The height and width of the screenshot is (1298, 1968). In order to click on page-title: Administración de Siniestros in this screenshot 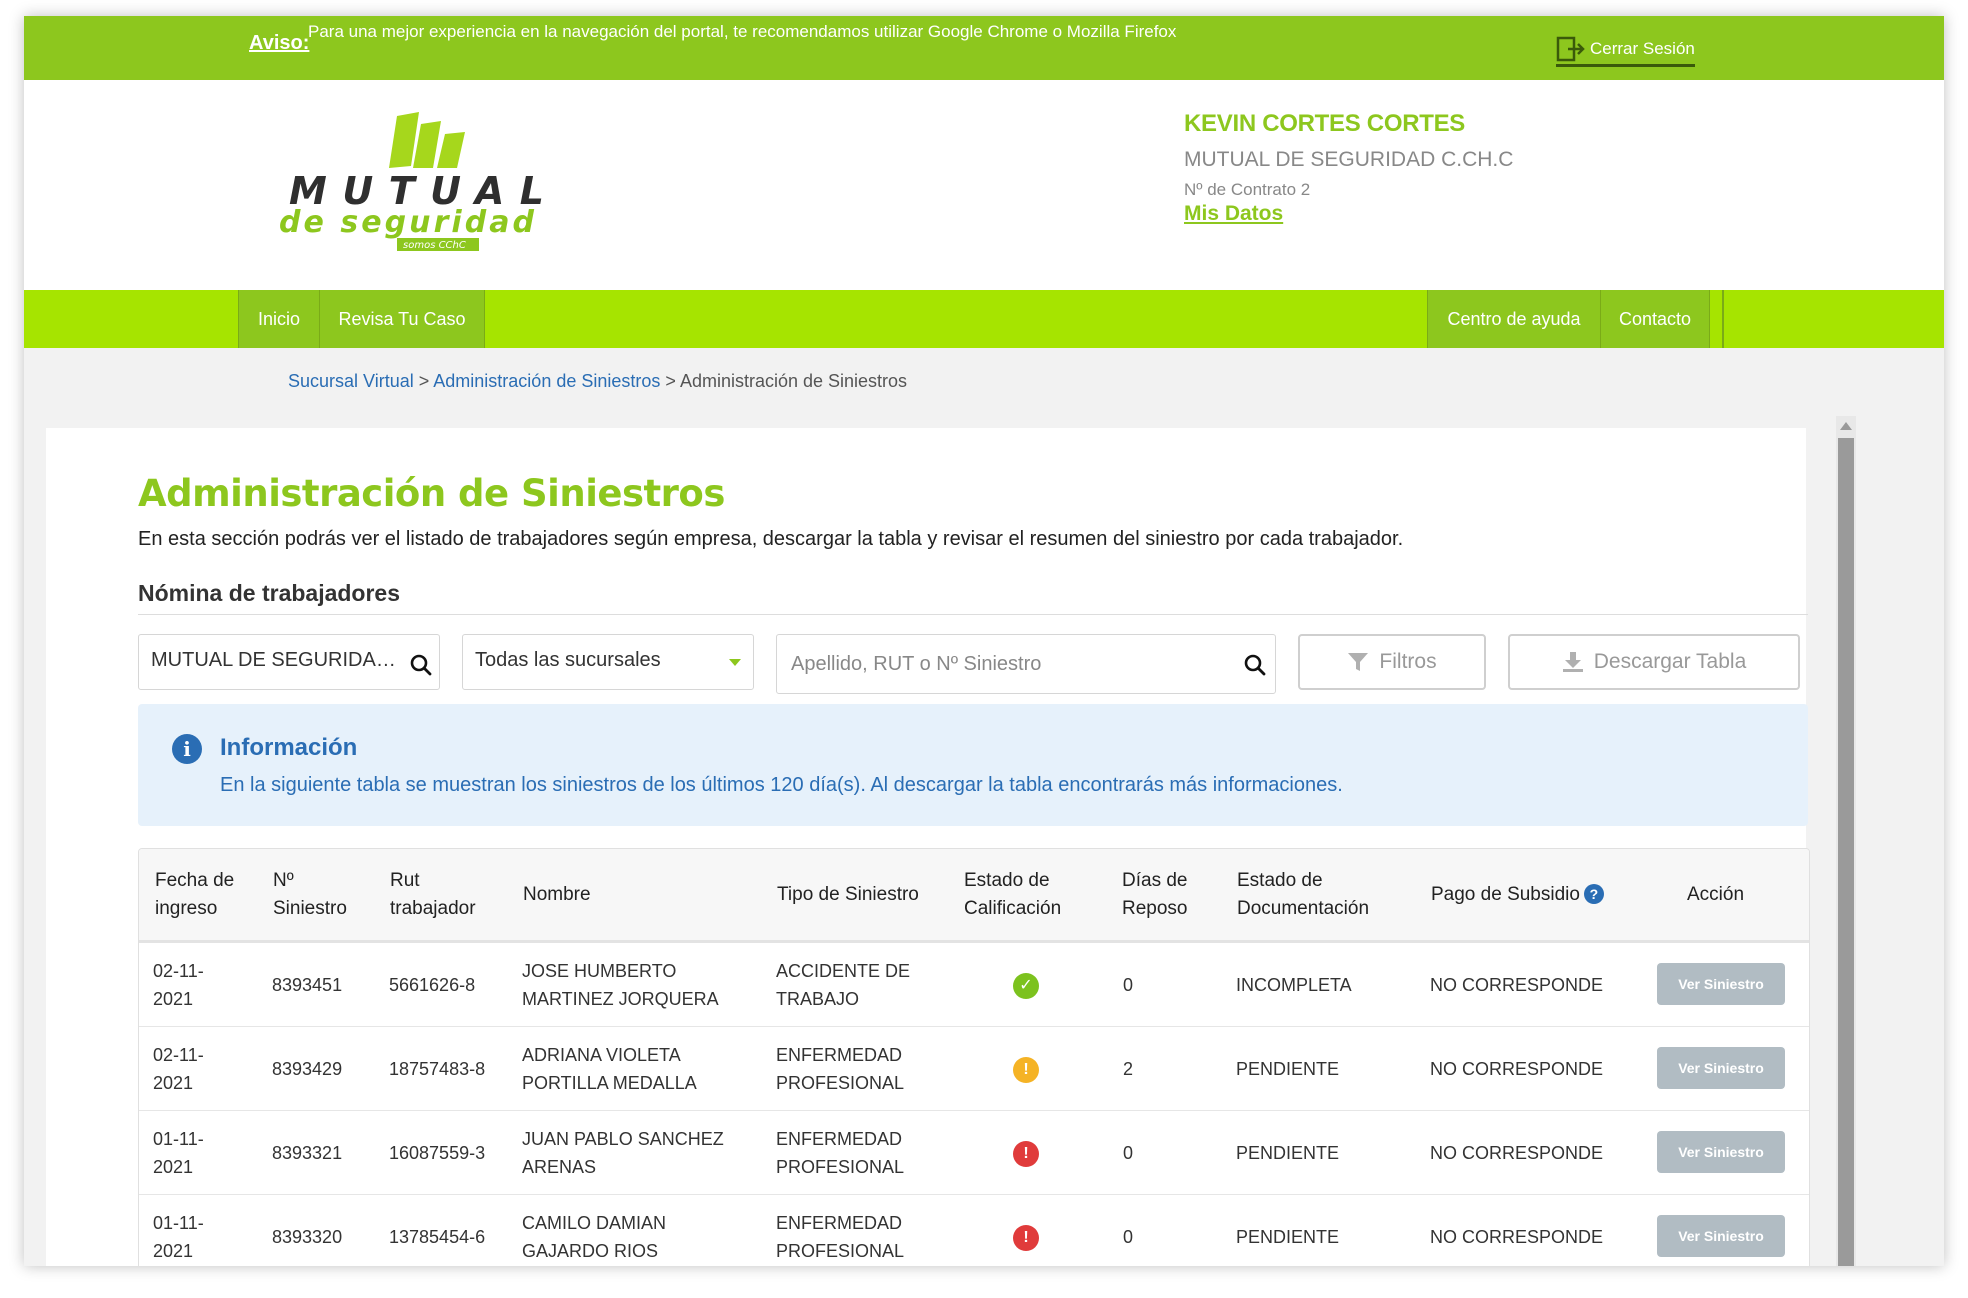, I will do `click(431, 493)`.